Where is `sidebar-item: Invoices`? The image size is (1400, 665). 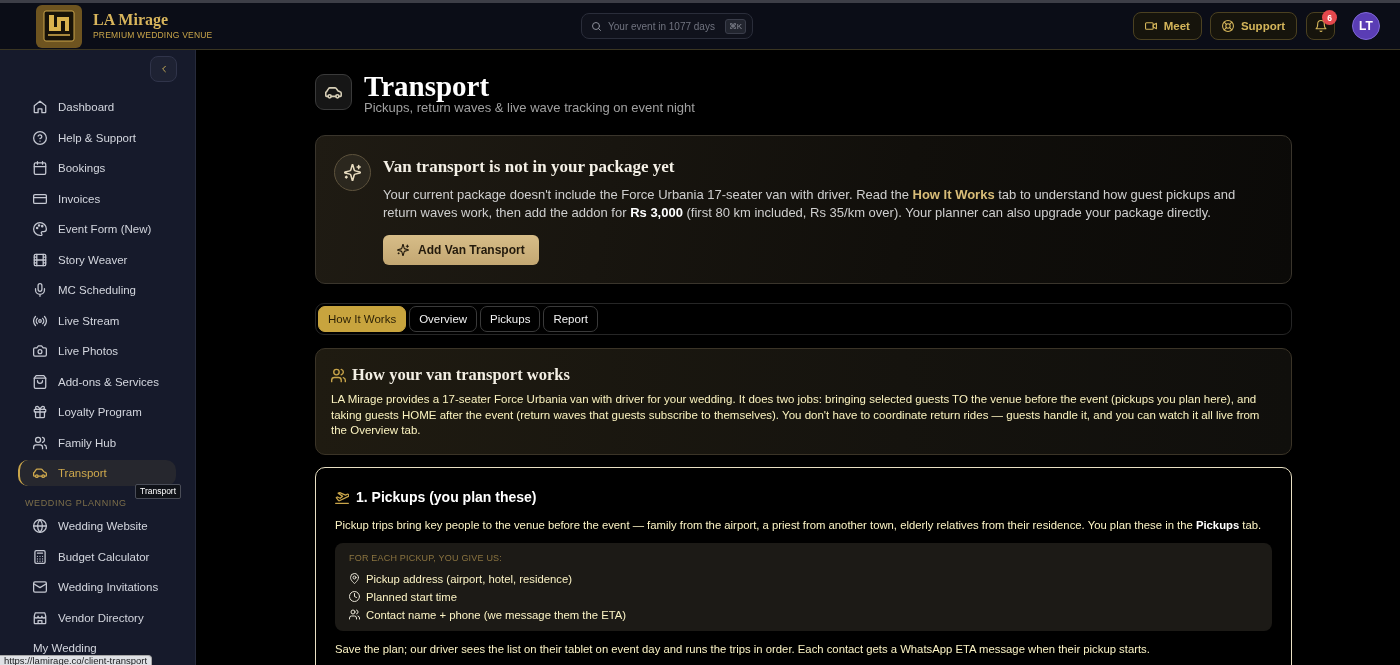 sidebar-item: Invoices is located at coordinates (97, 198).